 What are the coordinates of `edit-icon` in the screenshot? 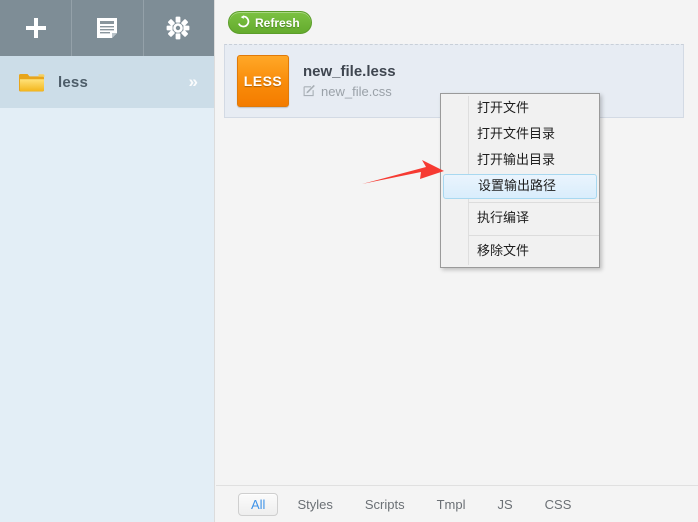 It's located at (309, 92).